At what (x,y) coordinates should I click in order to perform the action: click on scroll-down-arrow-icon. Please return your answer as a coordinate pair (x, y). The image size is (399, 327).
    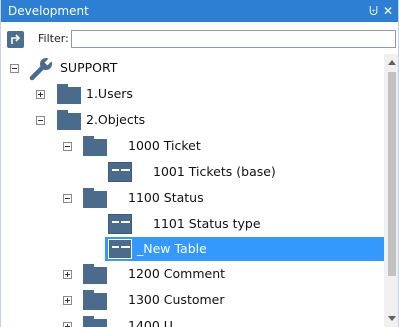
    Looking at the image, I should click on (391, 318).